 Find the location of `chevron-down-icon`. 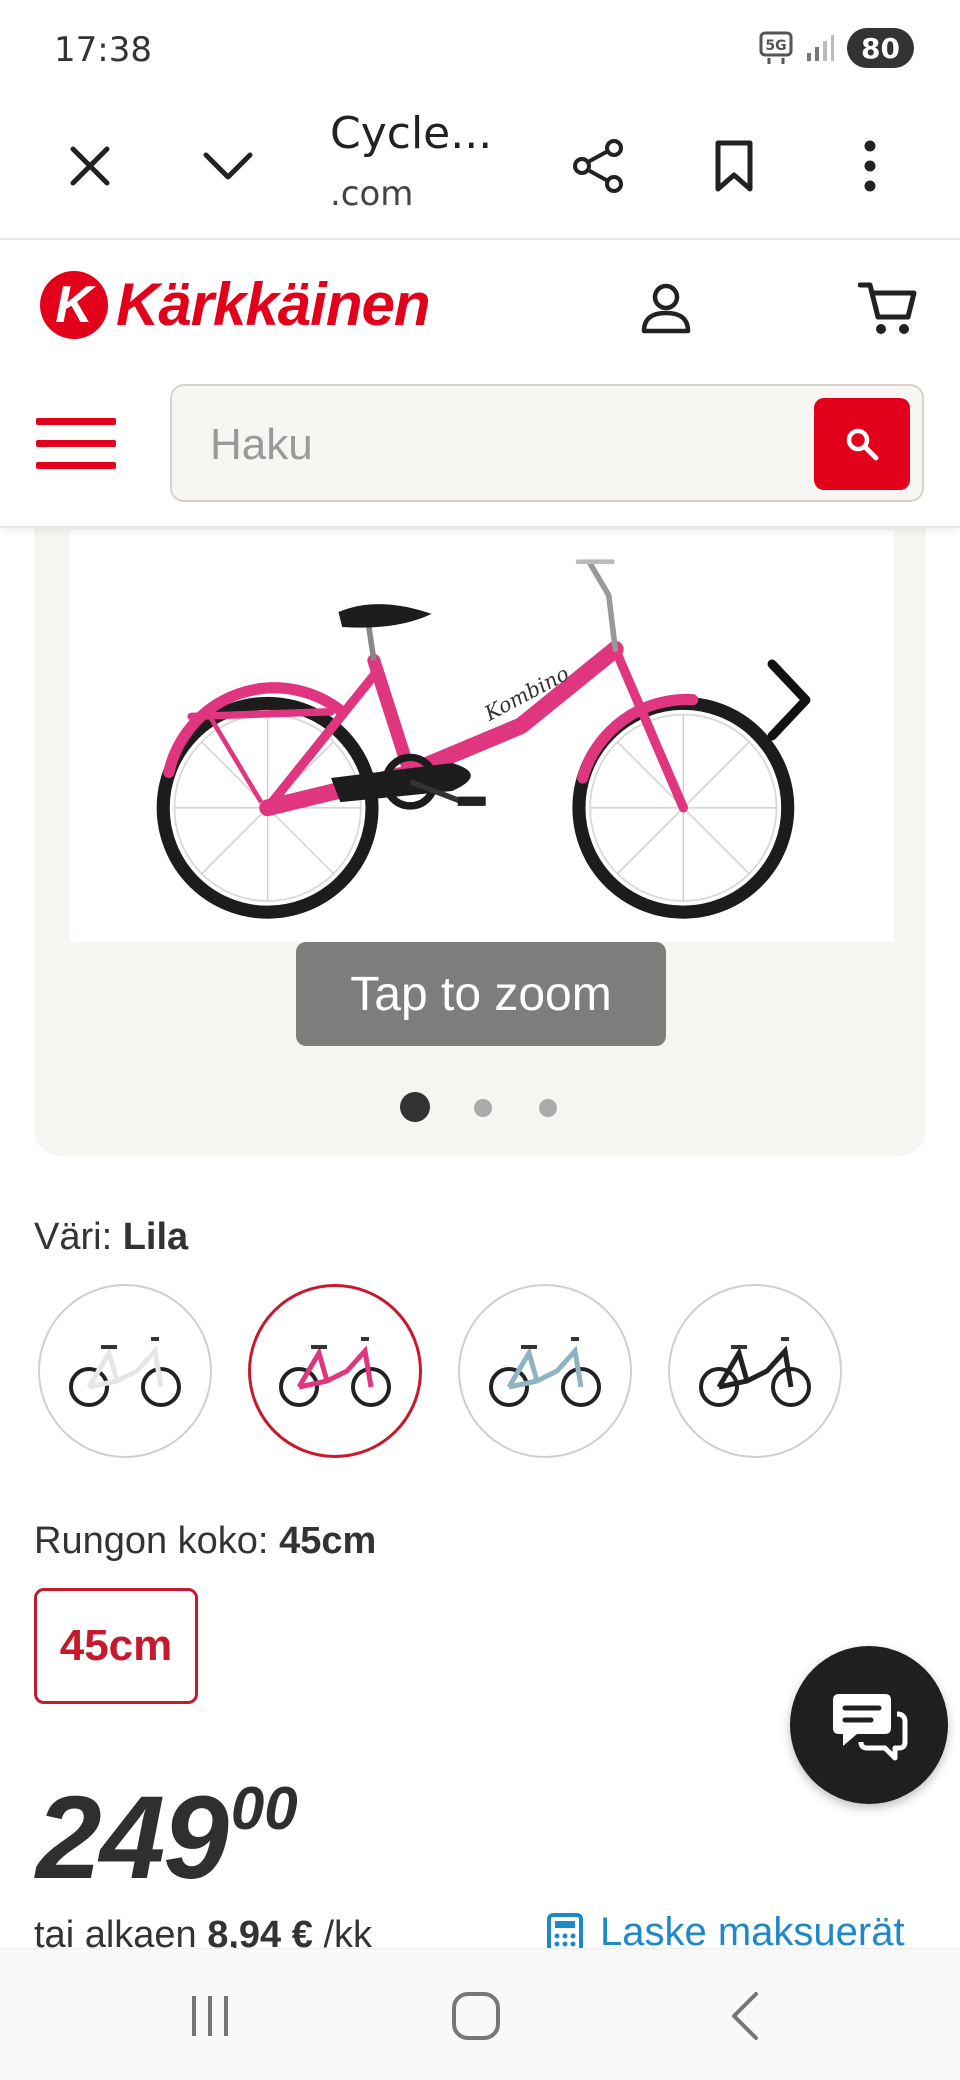

chevron-down-icon is located at coordinates (228, 166).